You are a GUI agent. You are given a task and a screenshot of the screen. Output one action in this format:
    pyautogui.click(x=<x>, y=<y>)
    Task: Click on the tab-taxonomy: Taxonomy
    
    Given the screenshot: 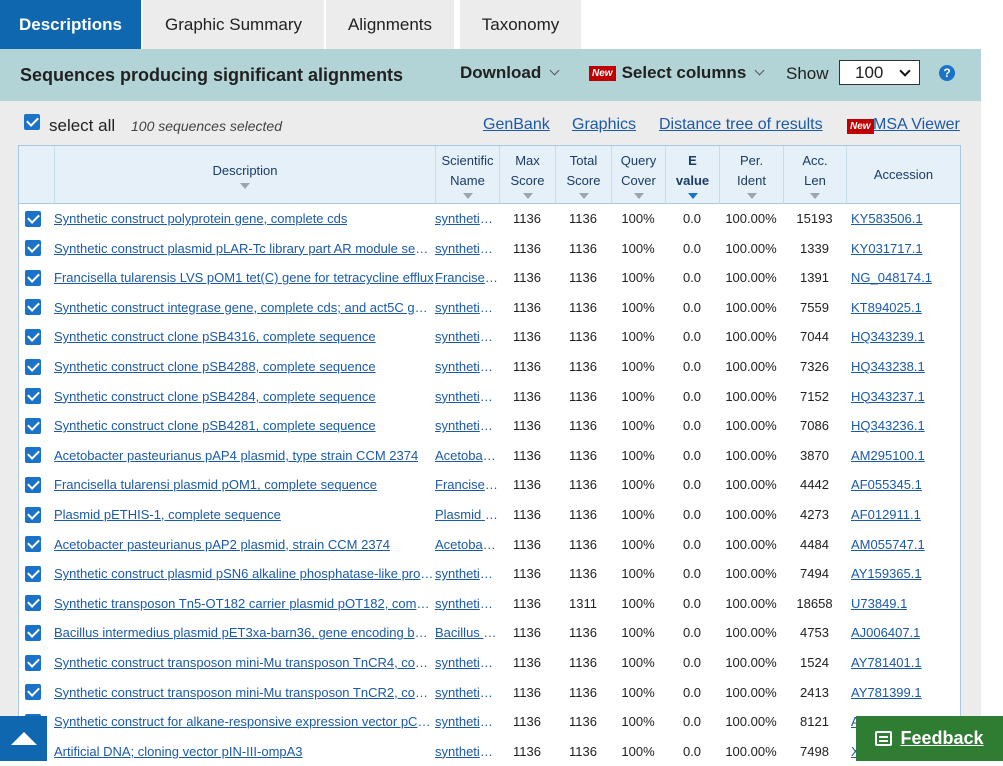 What is the action you would take?
    pyautogui.click(x=520, y=24)
    